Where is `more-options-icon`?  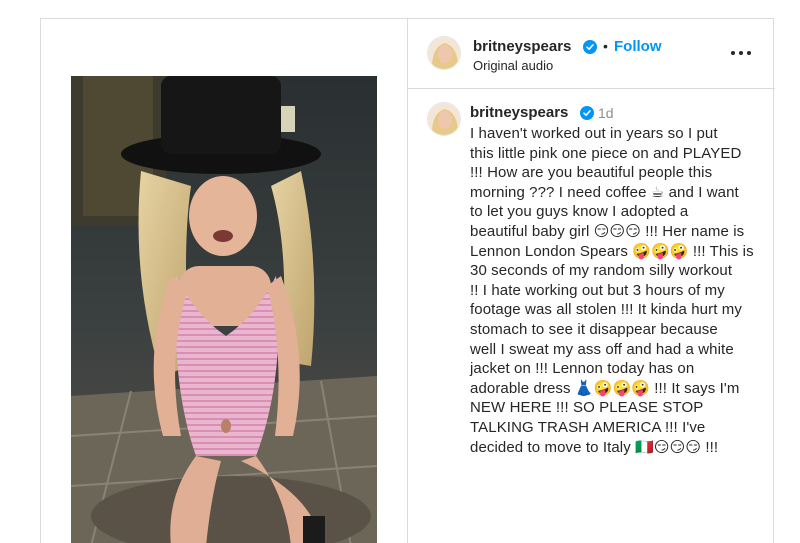 more-options-icon is located at coordinates (741, 52).